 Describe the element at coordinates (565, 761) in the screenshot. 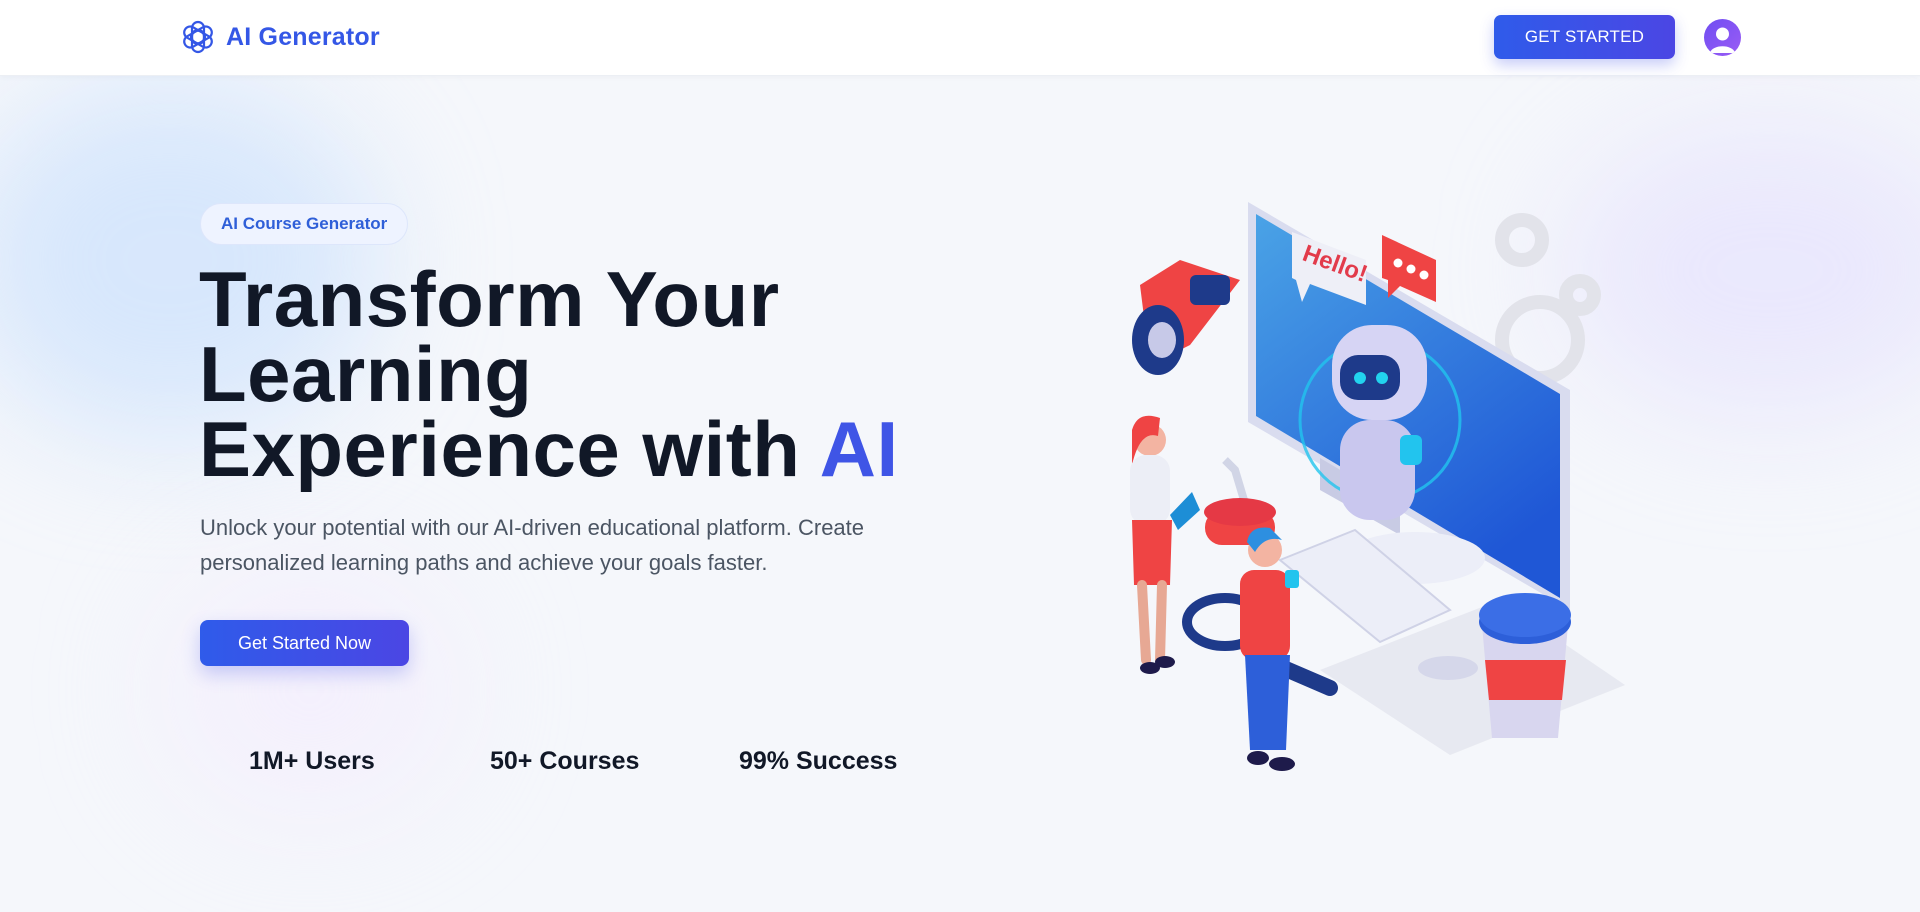

I see `stat-courses: 50+ Courses` at that location.